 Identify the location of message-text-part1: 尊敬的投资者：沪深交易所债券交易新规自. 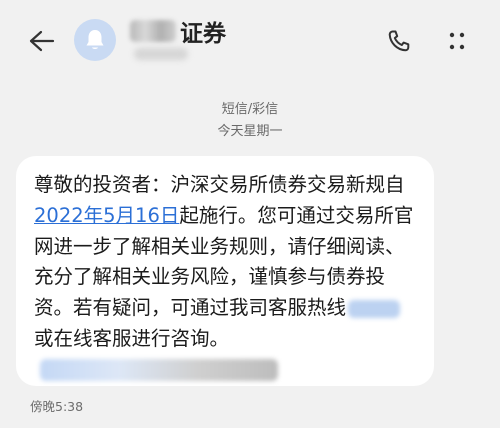
(219, 184).